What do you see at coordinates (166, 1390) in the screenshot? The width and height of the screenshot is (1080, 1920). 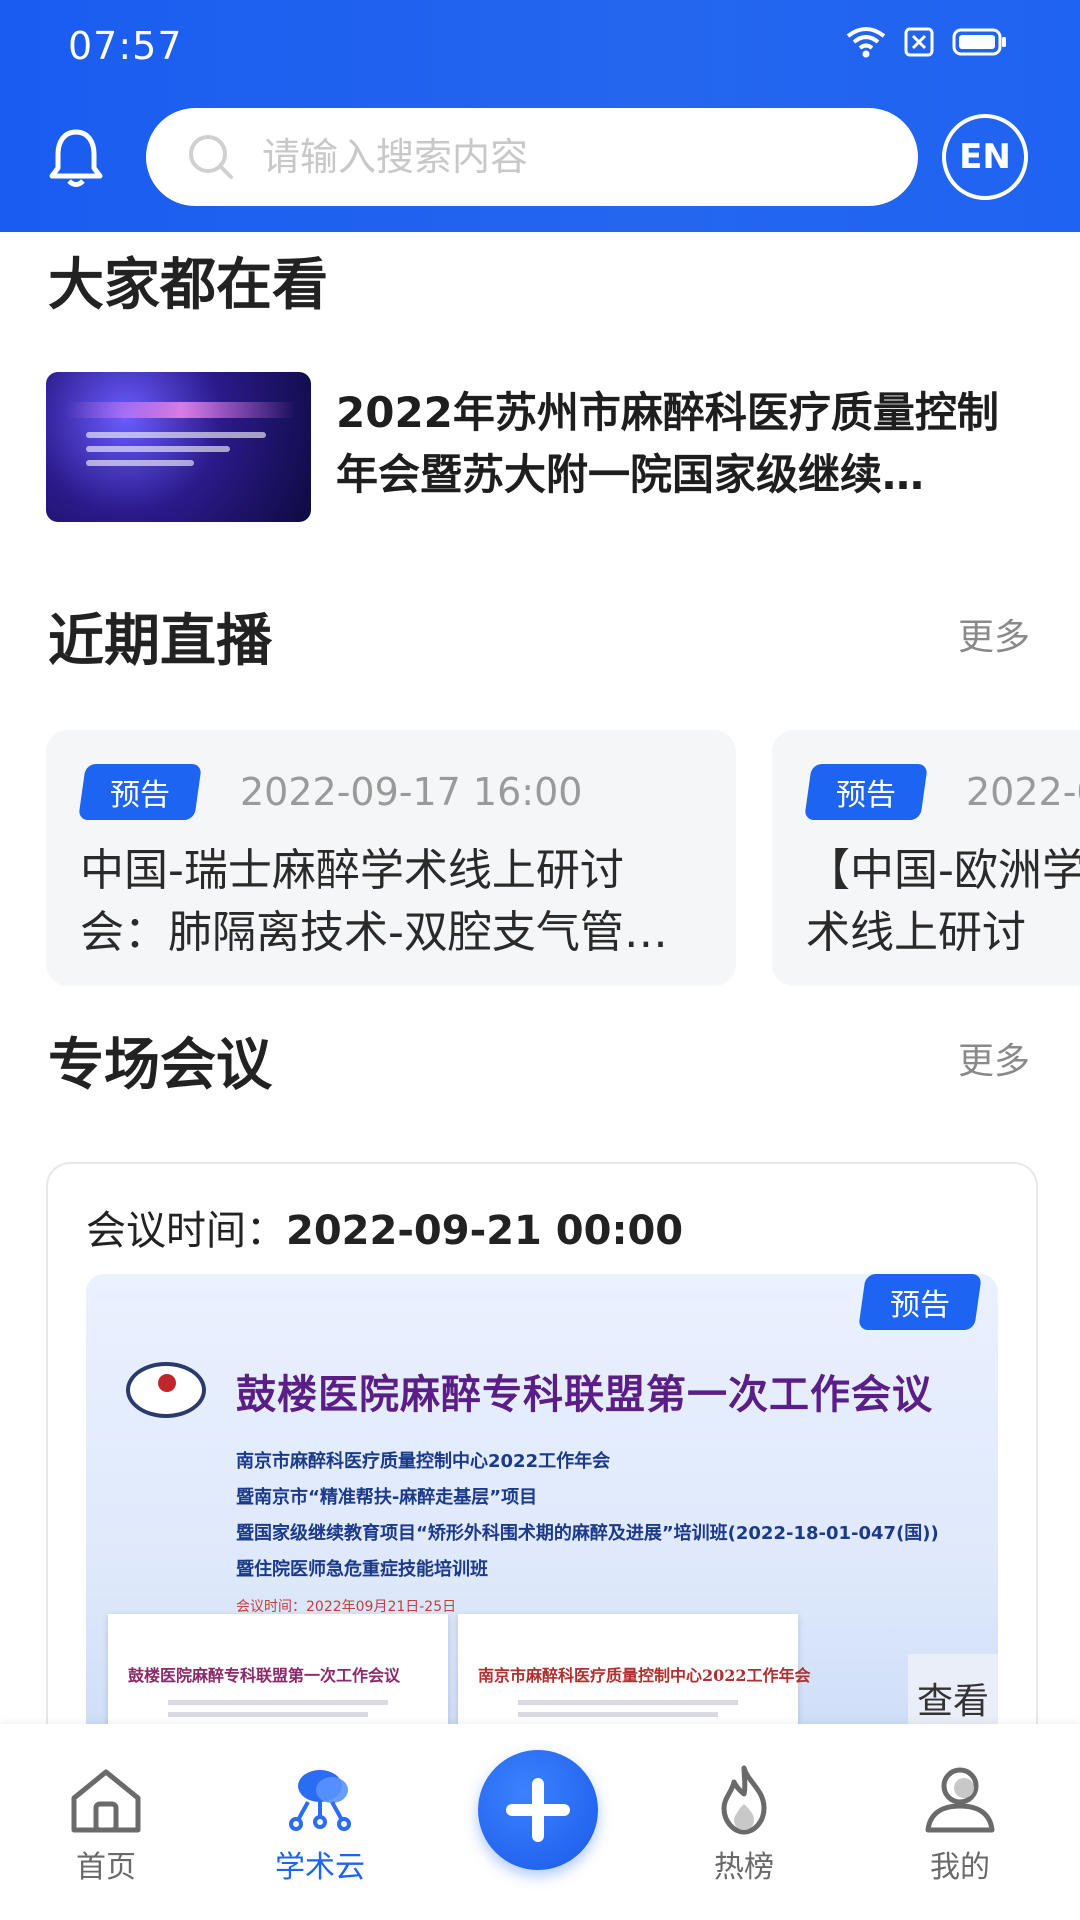 I see `hospital-logo-icon` at bounding box center [166, 1390].